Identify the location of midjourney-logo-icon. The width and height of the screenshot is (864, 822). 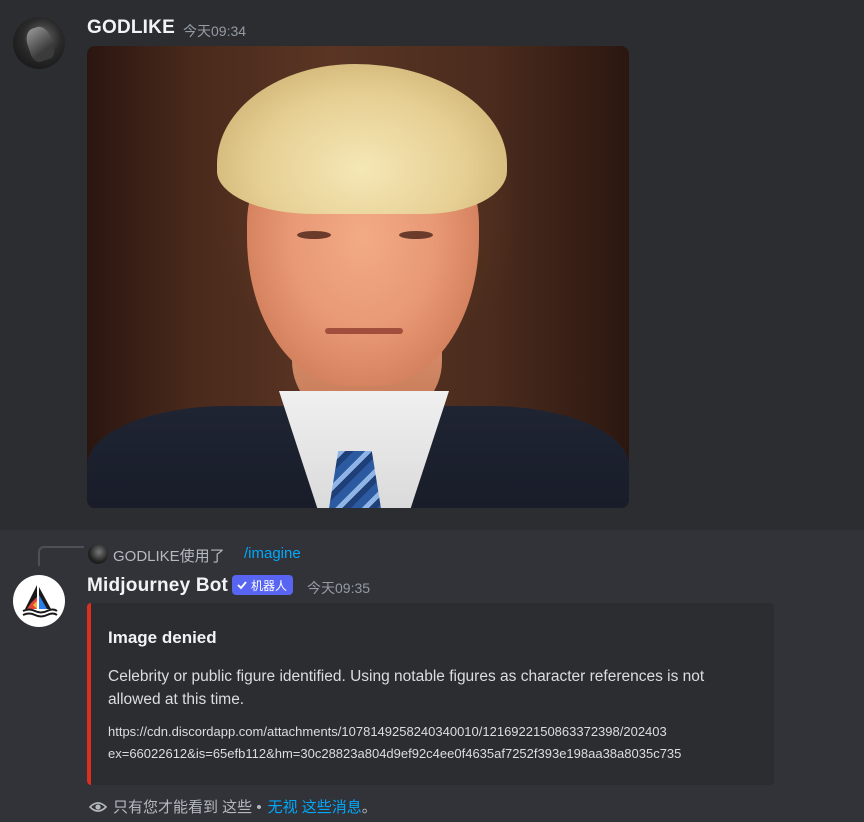
(40, 601).